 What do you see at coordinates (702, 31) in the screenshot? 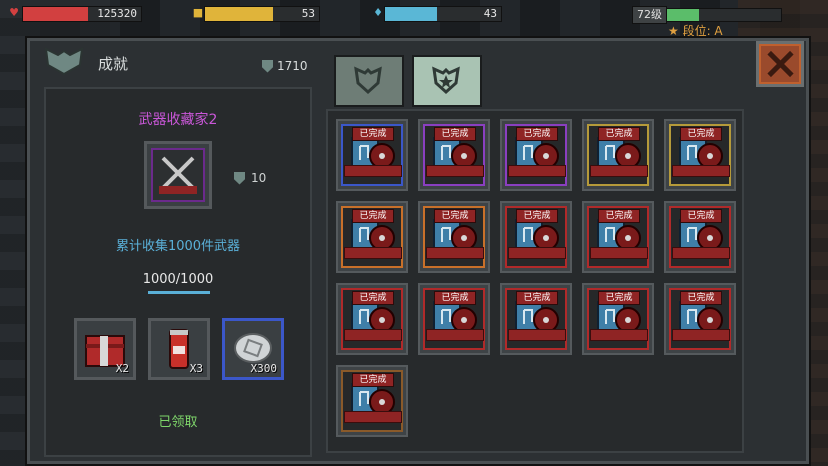
I see `rank-text: 段位: A` at bounding box center [702, 31].